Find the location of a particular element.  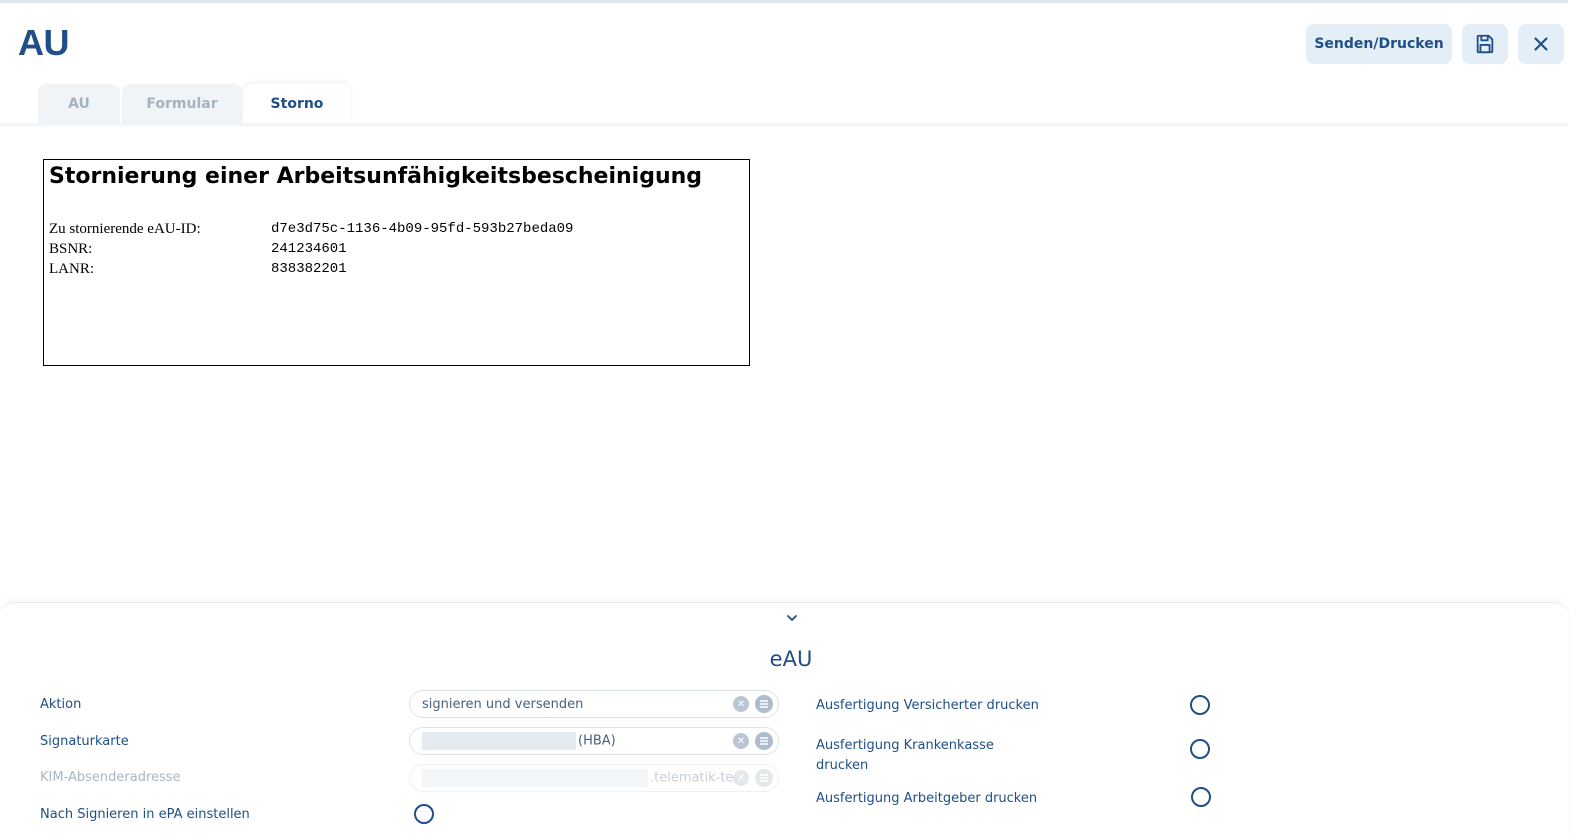

tab-au: AU is located at coordinates (79, 104).